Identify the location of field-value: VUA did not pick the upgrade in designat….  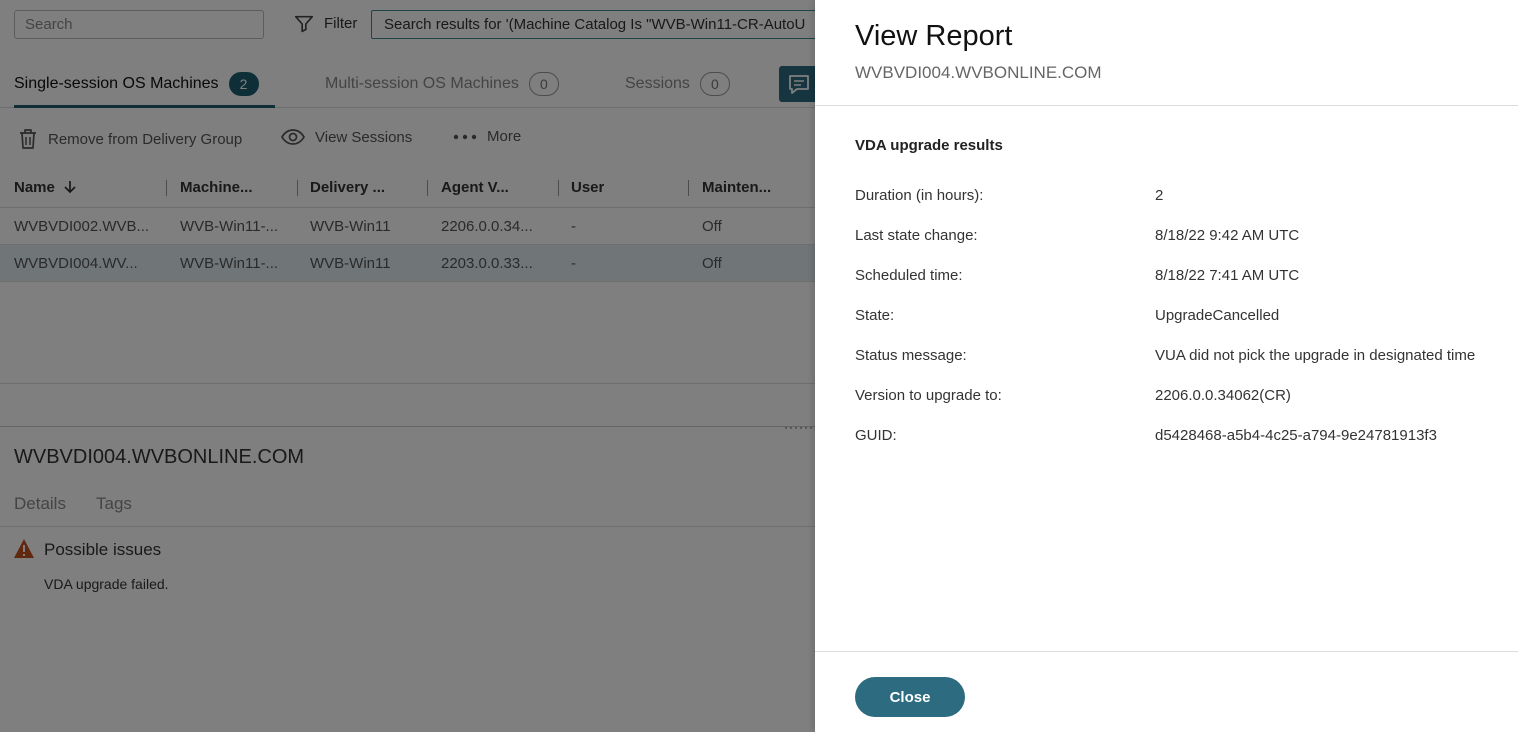
(1315, 355).